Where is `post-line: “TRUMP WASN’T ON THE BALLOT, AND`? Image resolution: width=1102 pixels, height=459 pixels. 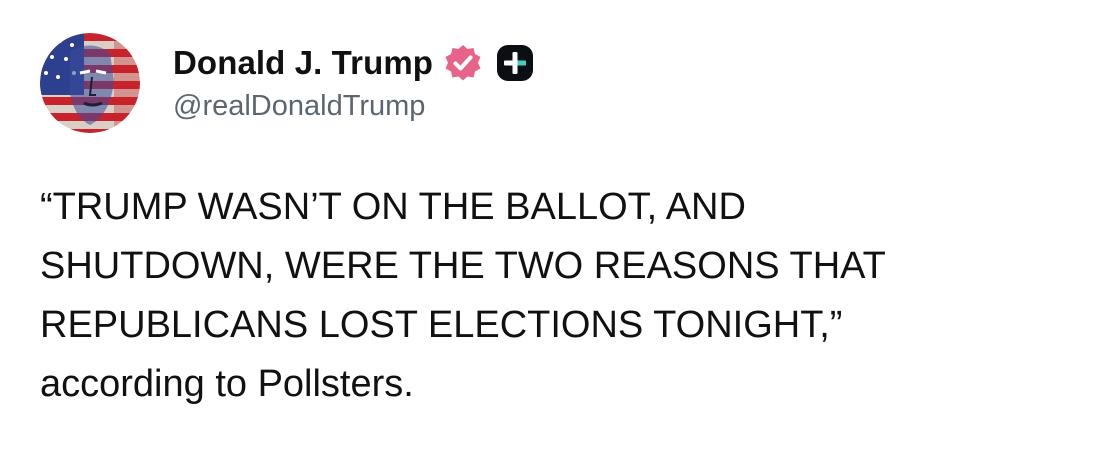
post-line: “TRUMP WASN’T ON THE BALLOT, AND is located at coordinates (393, 207).